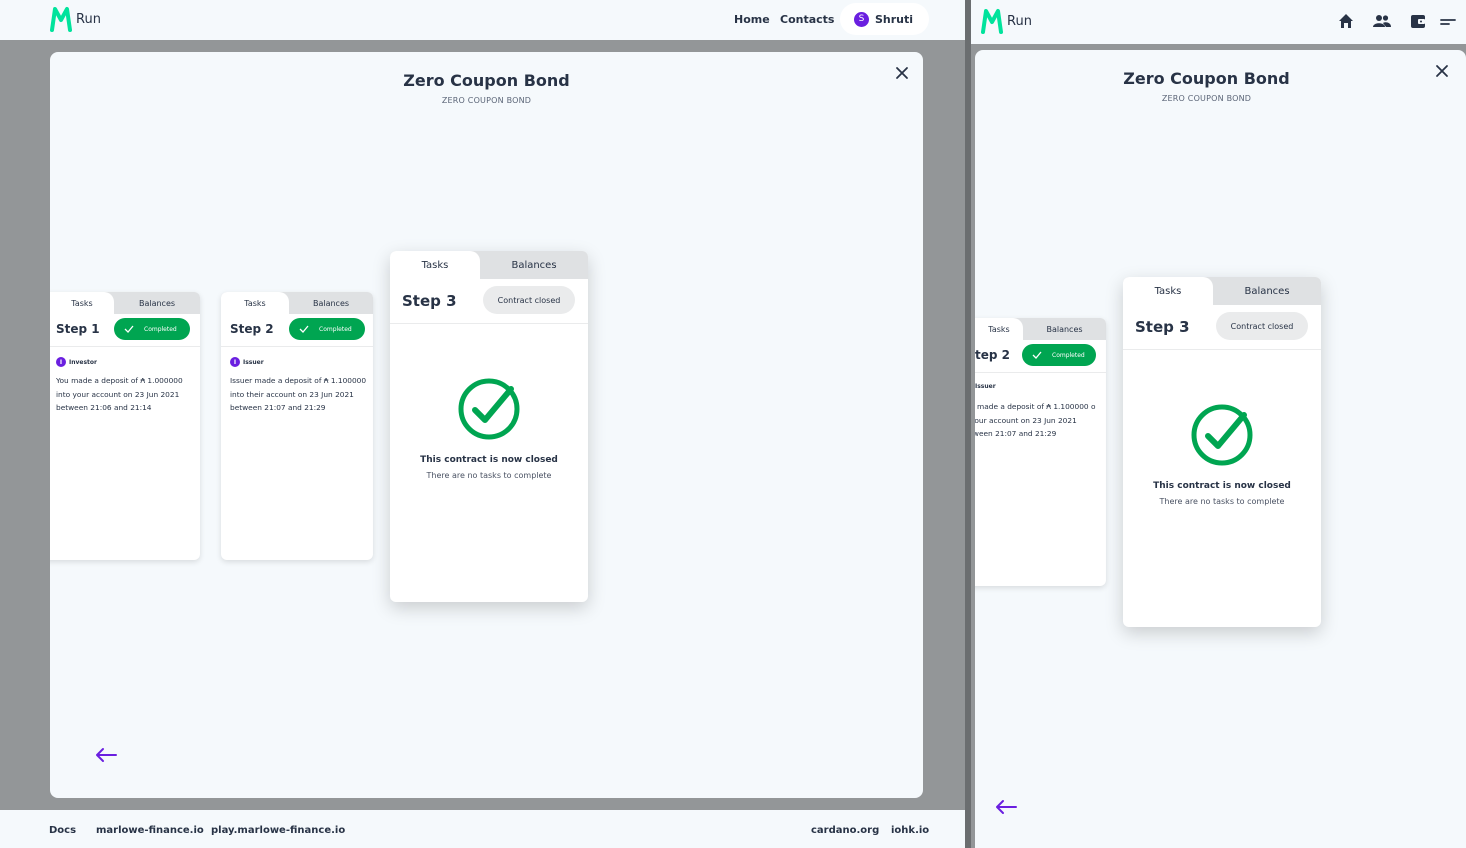 The width and height of the screenshot is (1466, 848). I want to click on role-label: Issuer, so click(985, 386).